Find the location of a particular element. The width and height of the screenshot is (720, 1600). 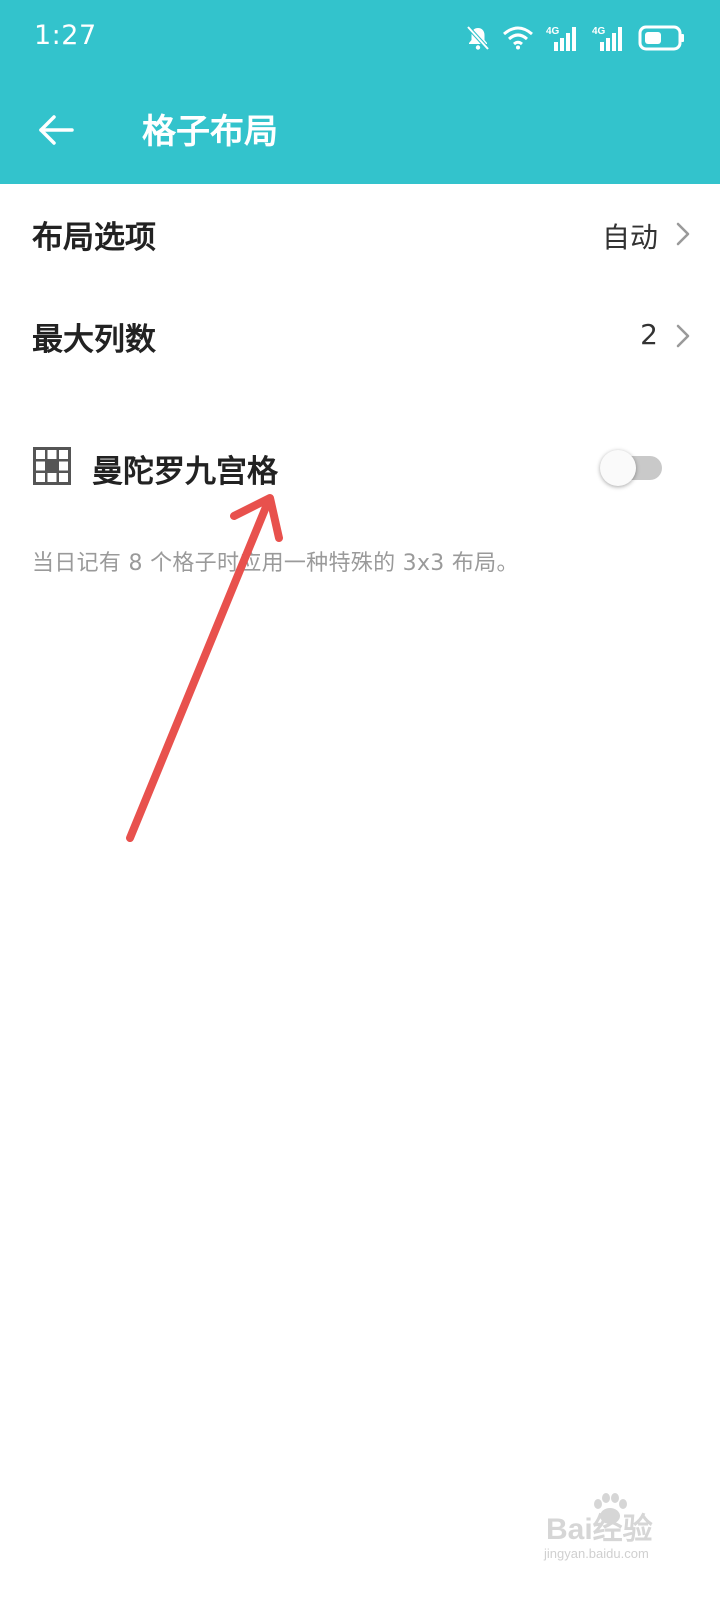

max-columns-value: 2 is located at coordinates (649, 334).